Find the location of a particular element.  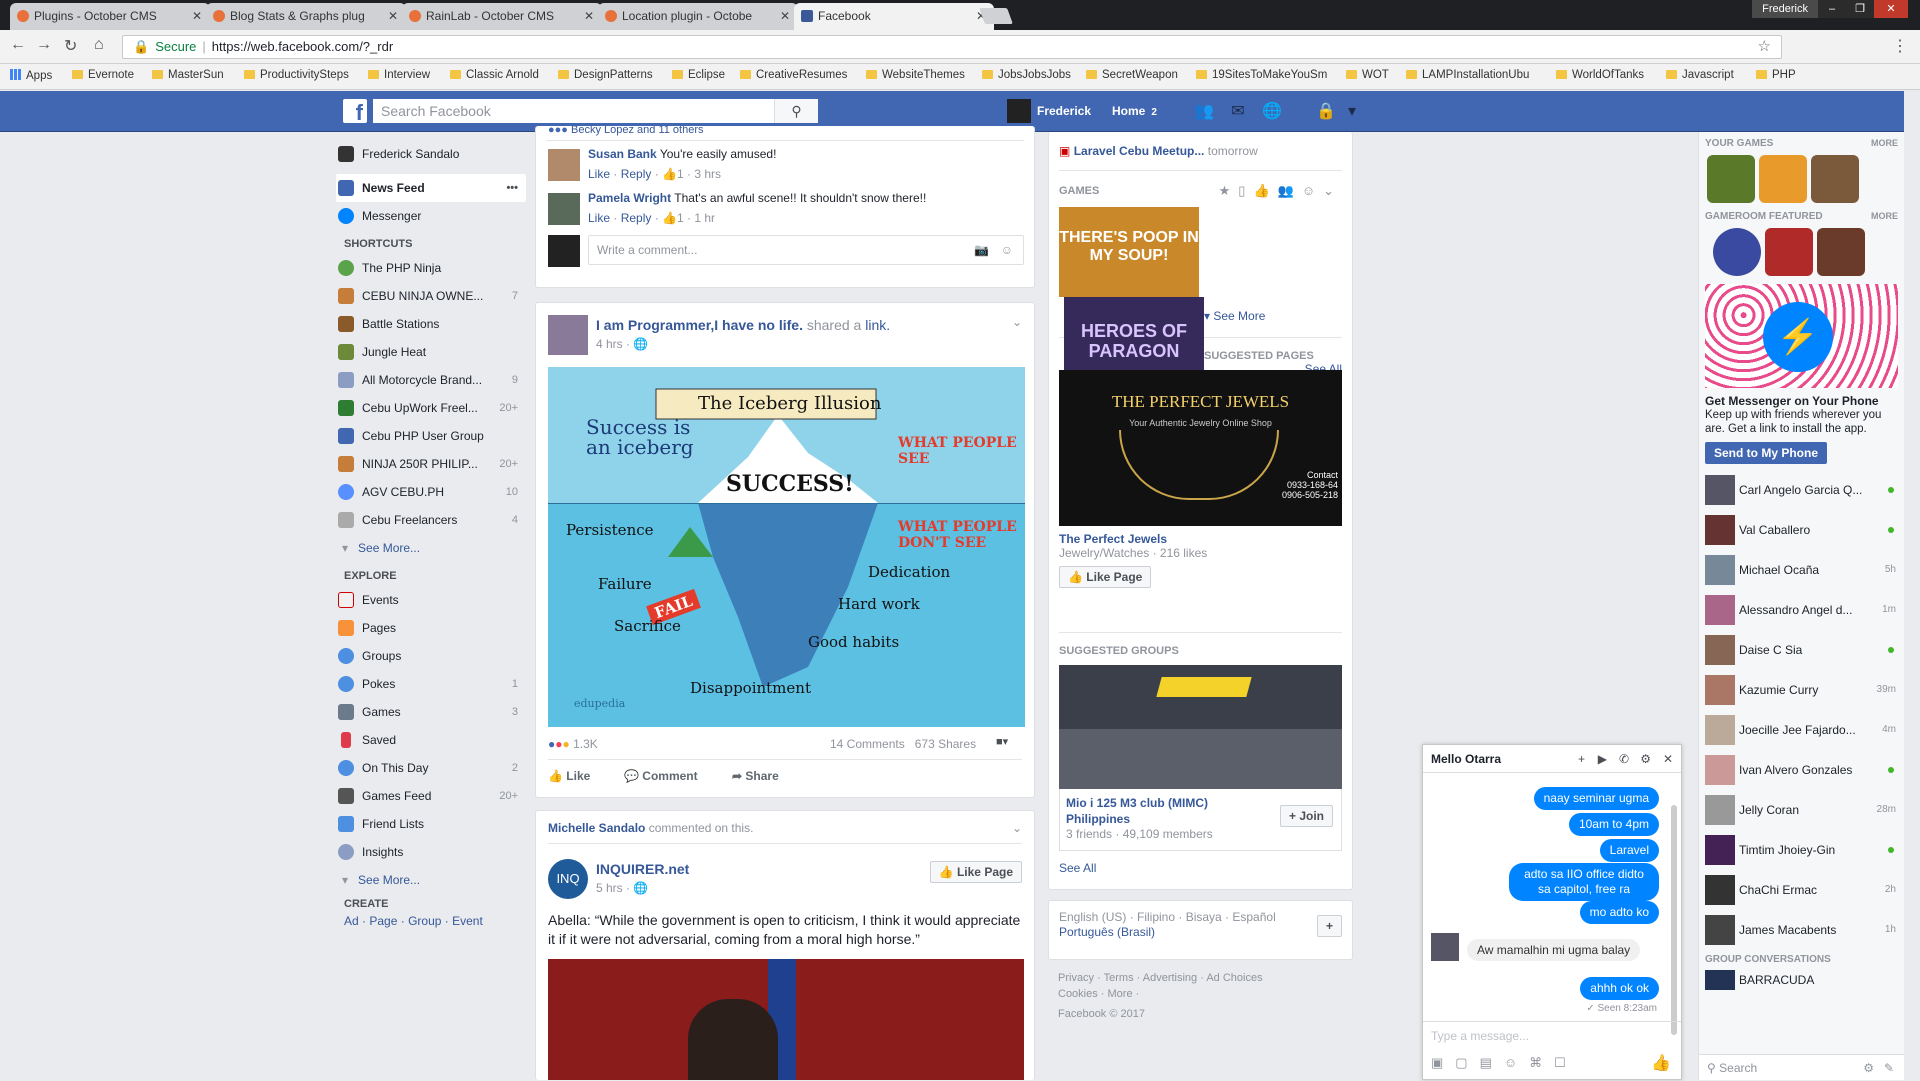

comments-count-link: 14 Comments is located at coordinates (867, 744).